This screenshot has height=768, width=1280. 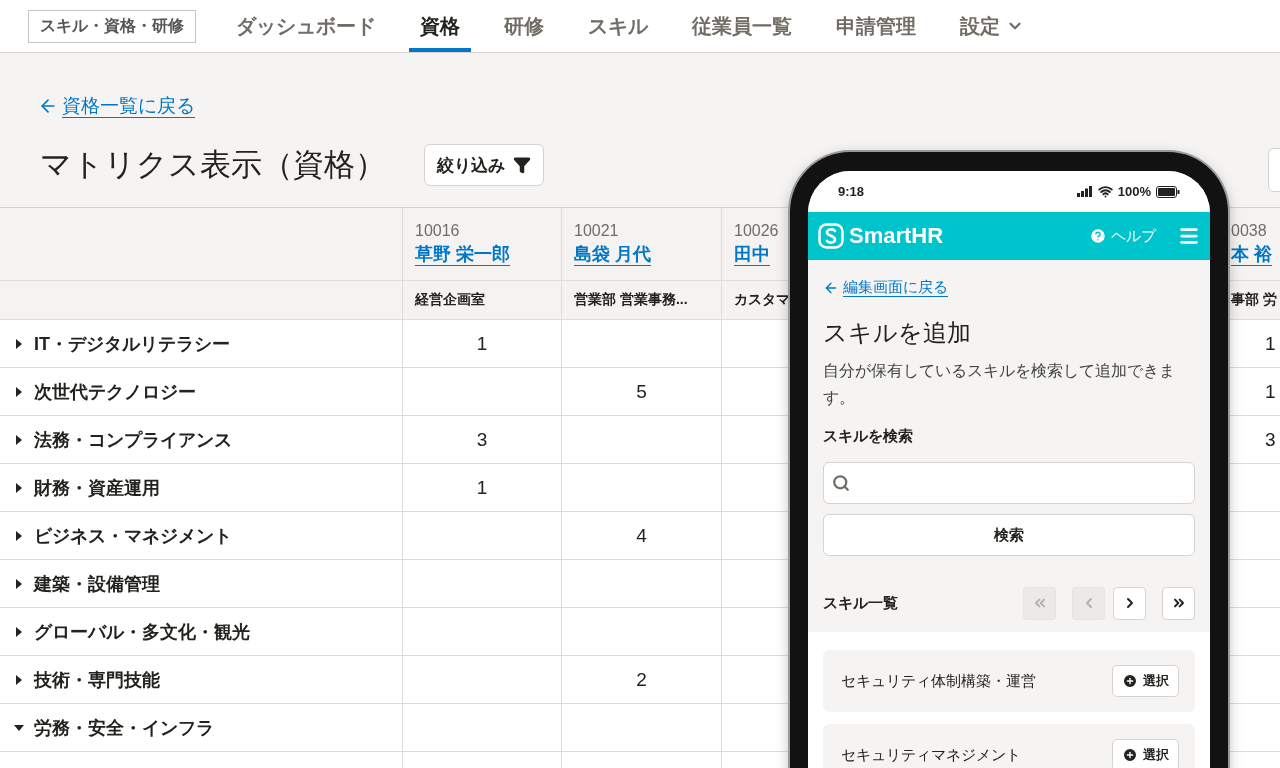 I want to click on category-row-toggle: ビジネス・マネジメント, so click(x=201, y=535).